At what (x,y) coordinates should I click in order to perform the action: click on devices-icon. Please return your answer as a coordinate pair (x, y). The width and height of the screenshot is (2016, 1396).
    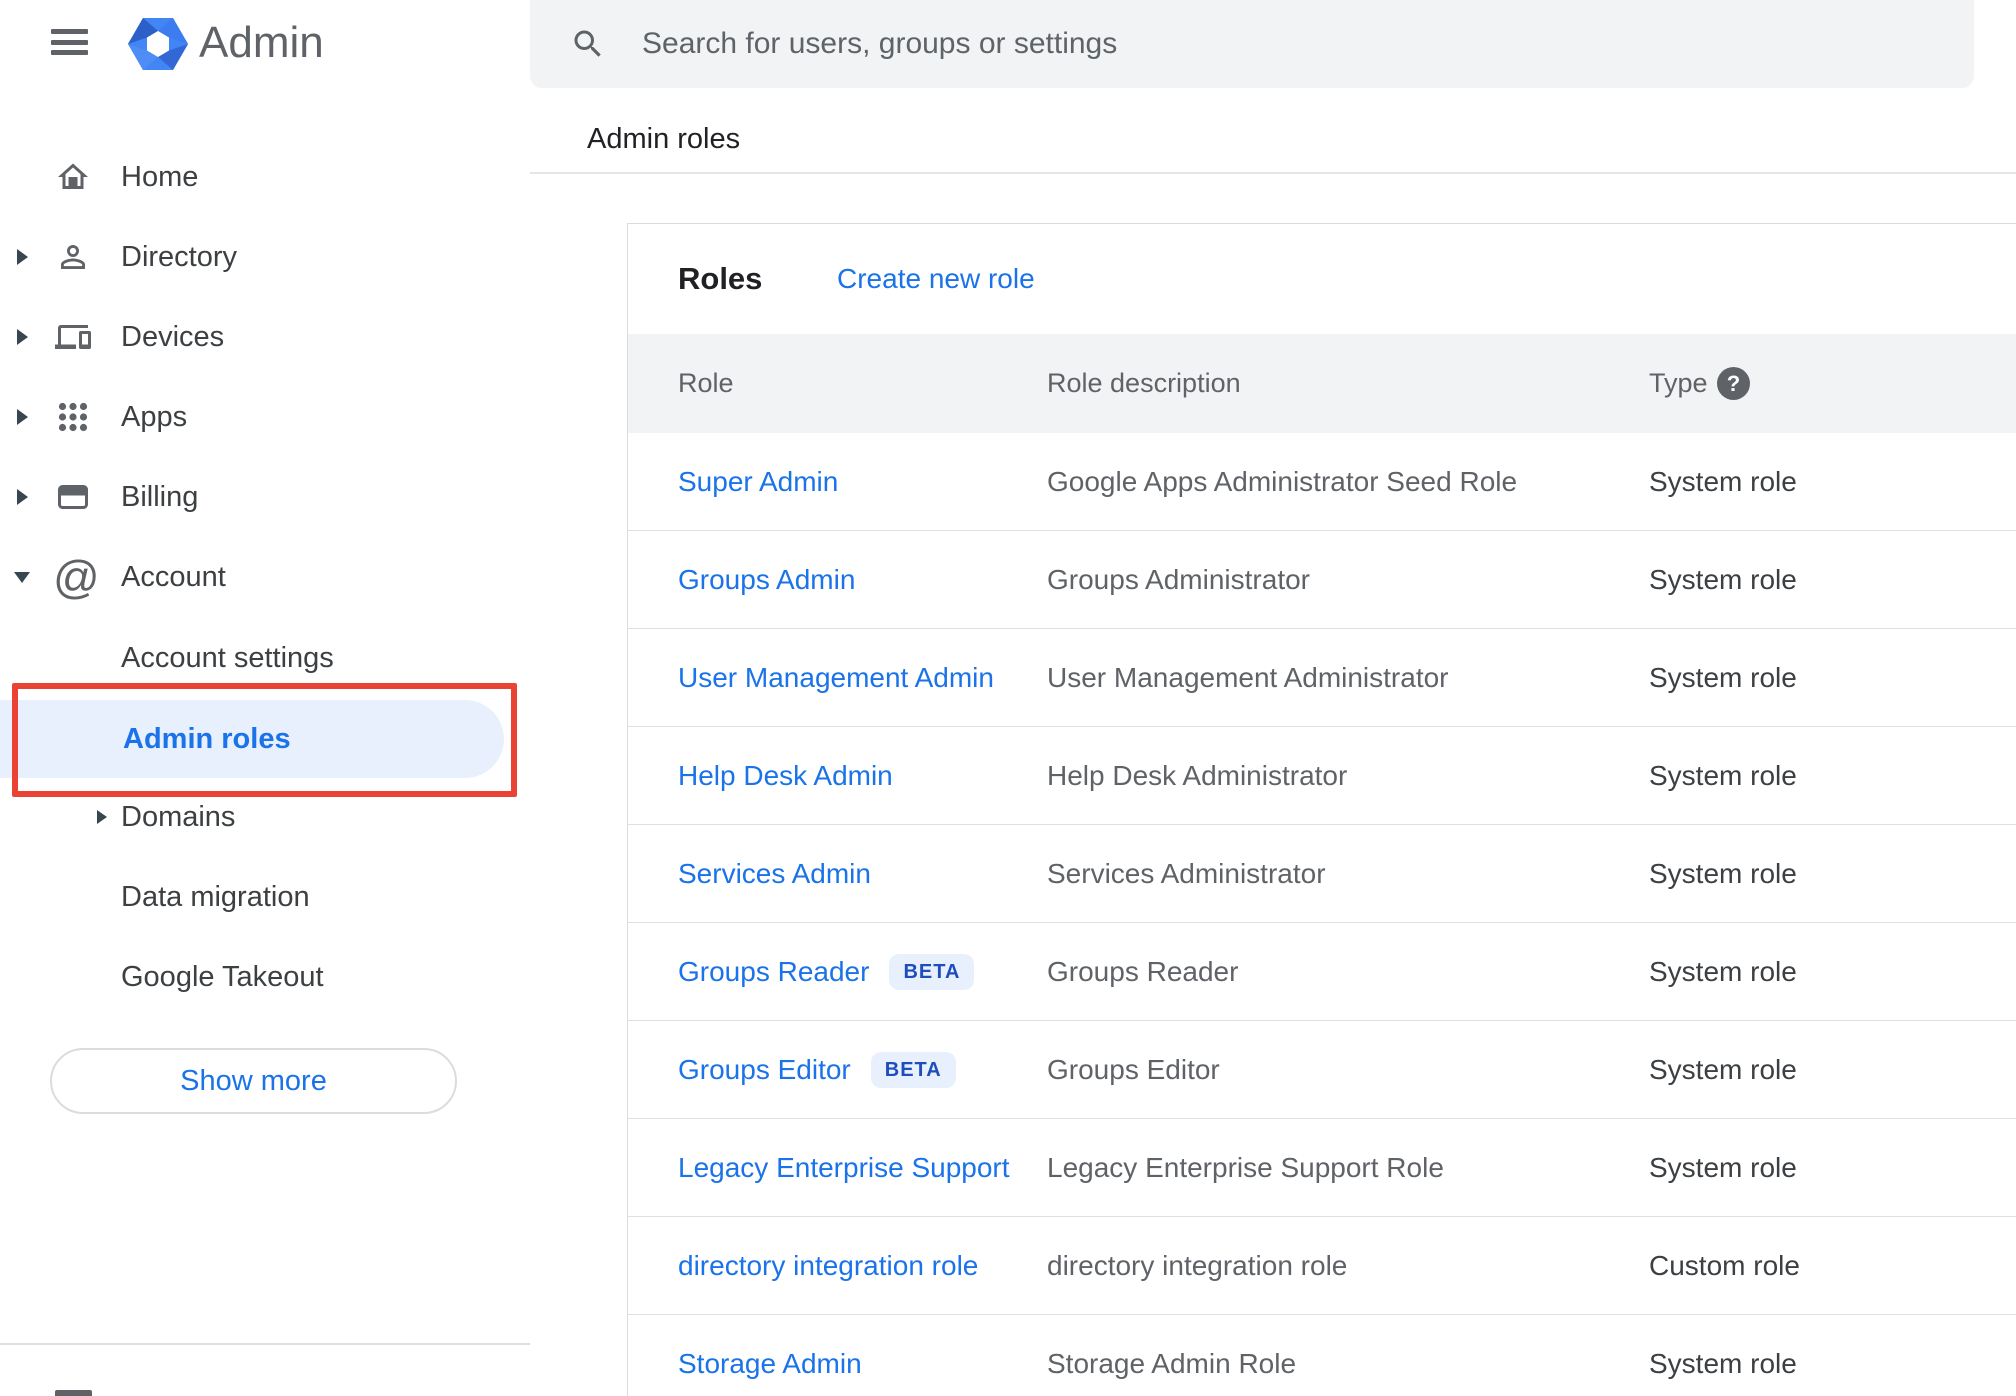
    Looking at the image, I should click on (73, 337).